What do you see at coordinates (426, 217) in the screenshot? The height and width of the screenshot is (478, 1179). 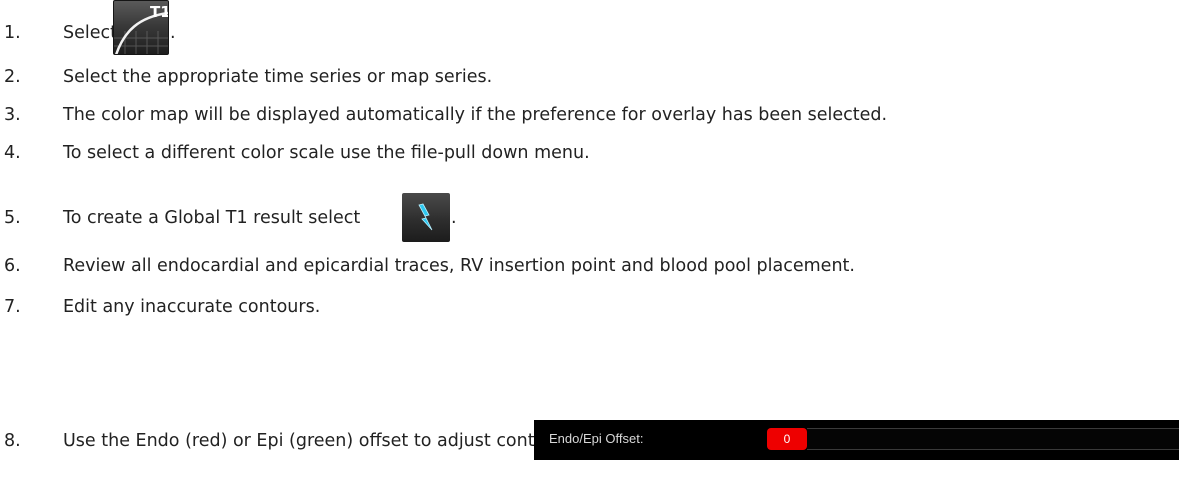 I see `lightning-icon` at bounding box center [426, 217].